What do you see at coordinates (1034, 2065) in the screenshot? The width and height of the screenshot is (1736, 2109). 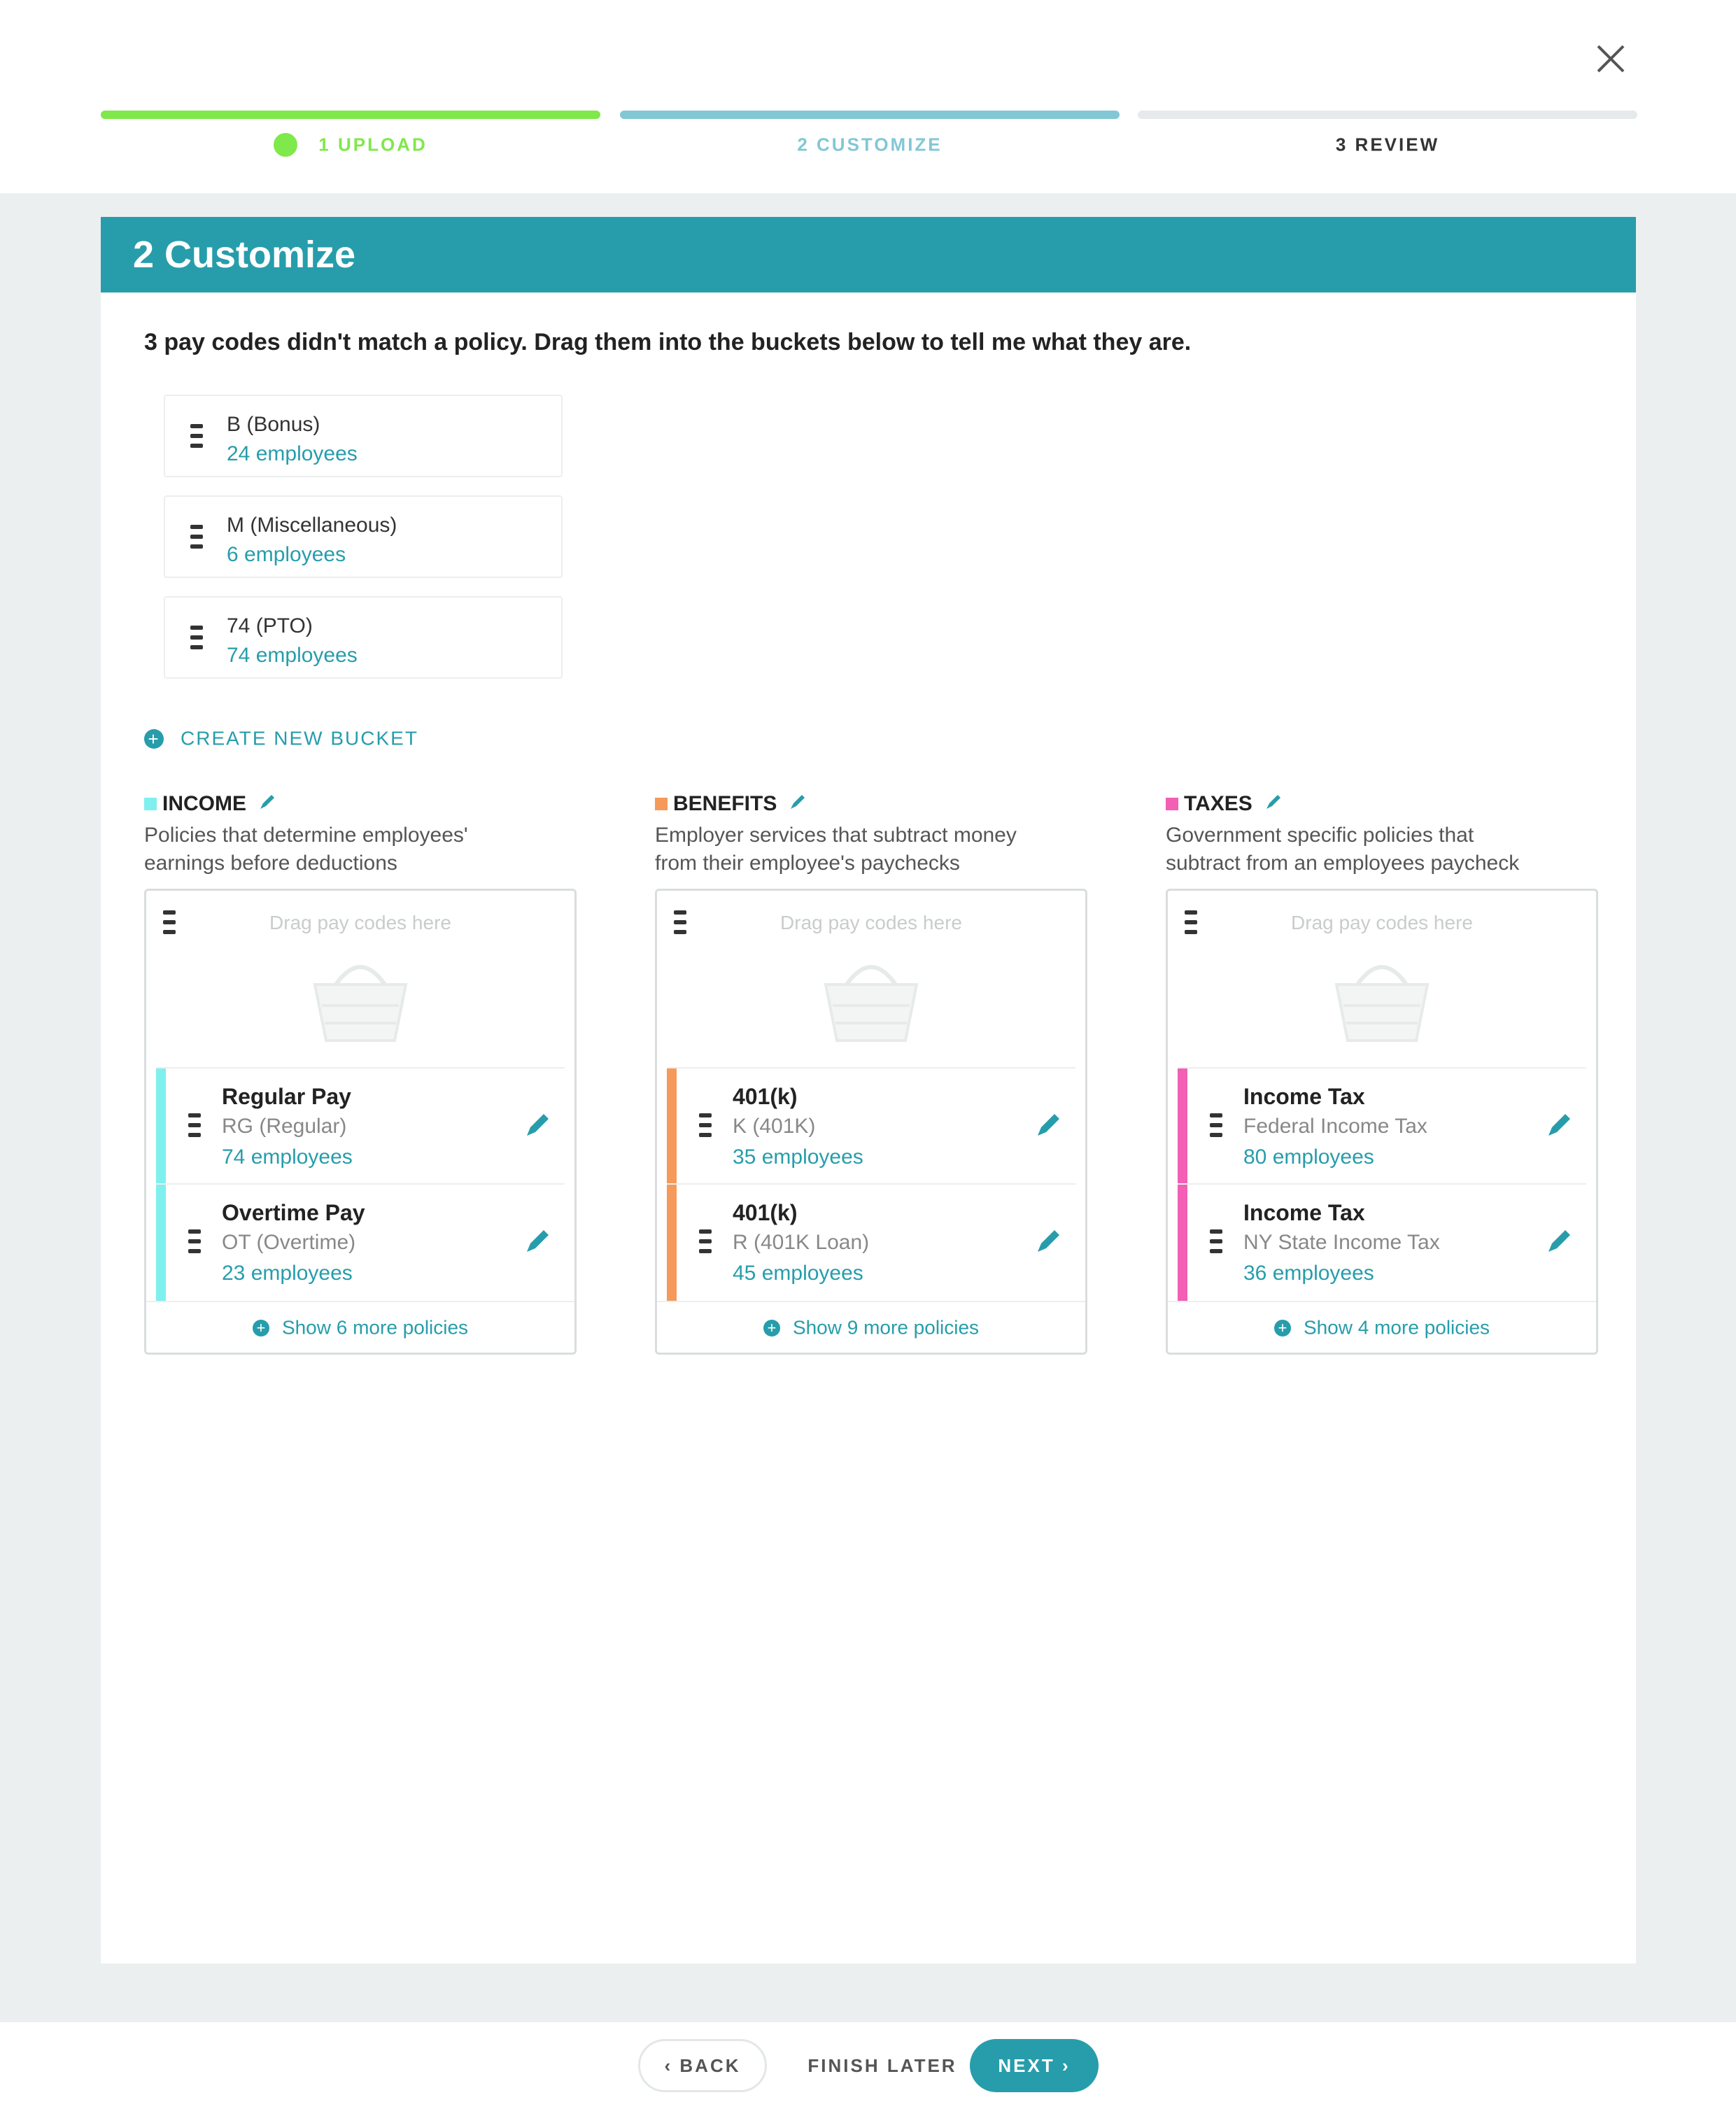 I see `next-button: Next ›` at bounding box center [1034, 2065].